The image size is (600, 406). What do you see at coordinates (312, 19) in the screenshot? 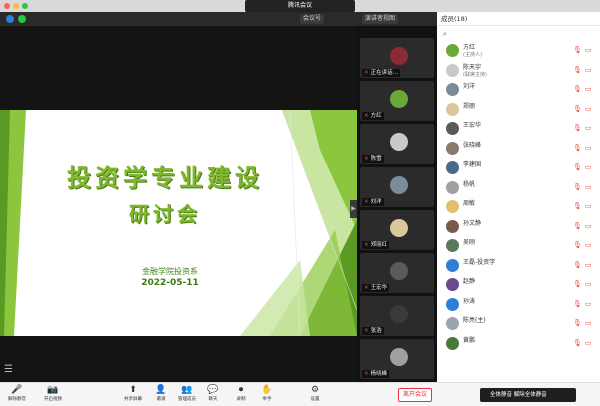
I see `meeting-id-button: 会议号` at bounding box center [312, 19].